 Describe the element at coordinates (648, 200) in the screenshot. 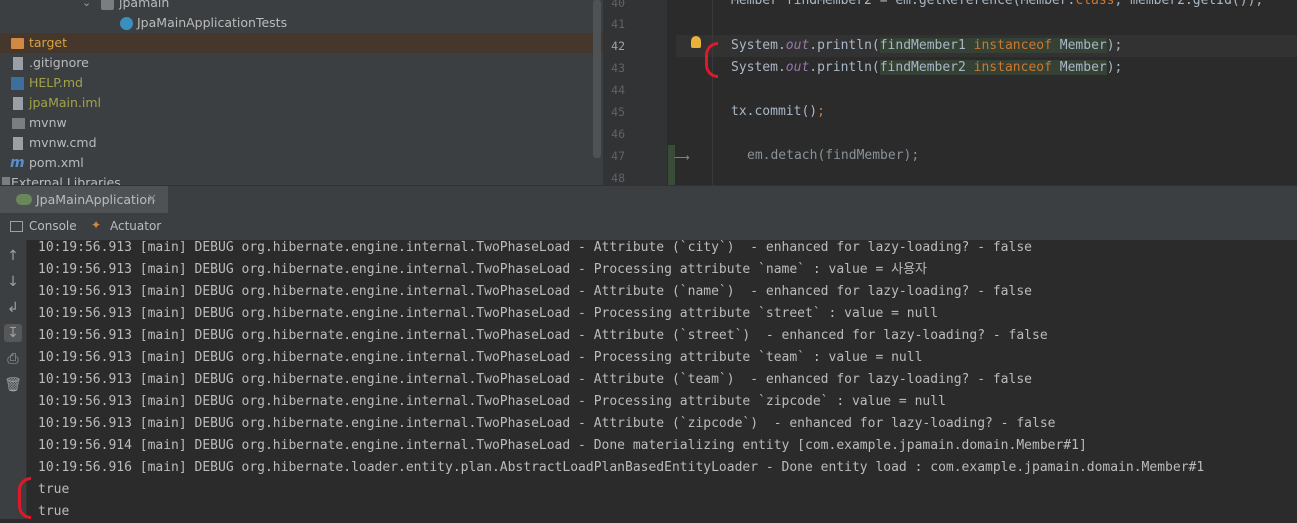

I see `run-tool-window-header: JpaMainApplication ×` at that location.